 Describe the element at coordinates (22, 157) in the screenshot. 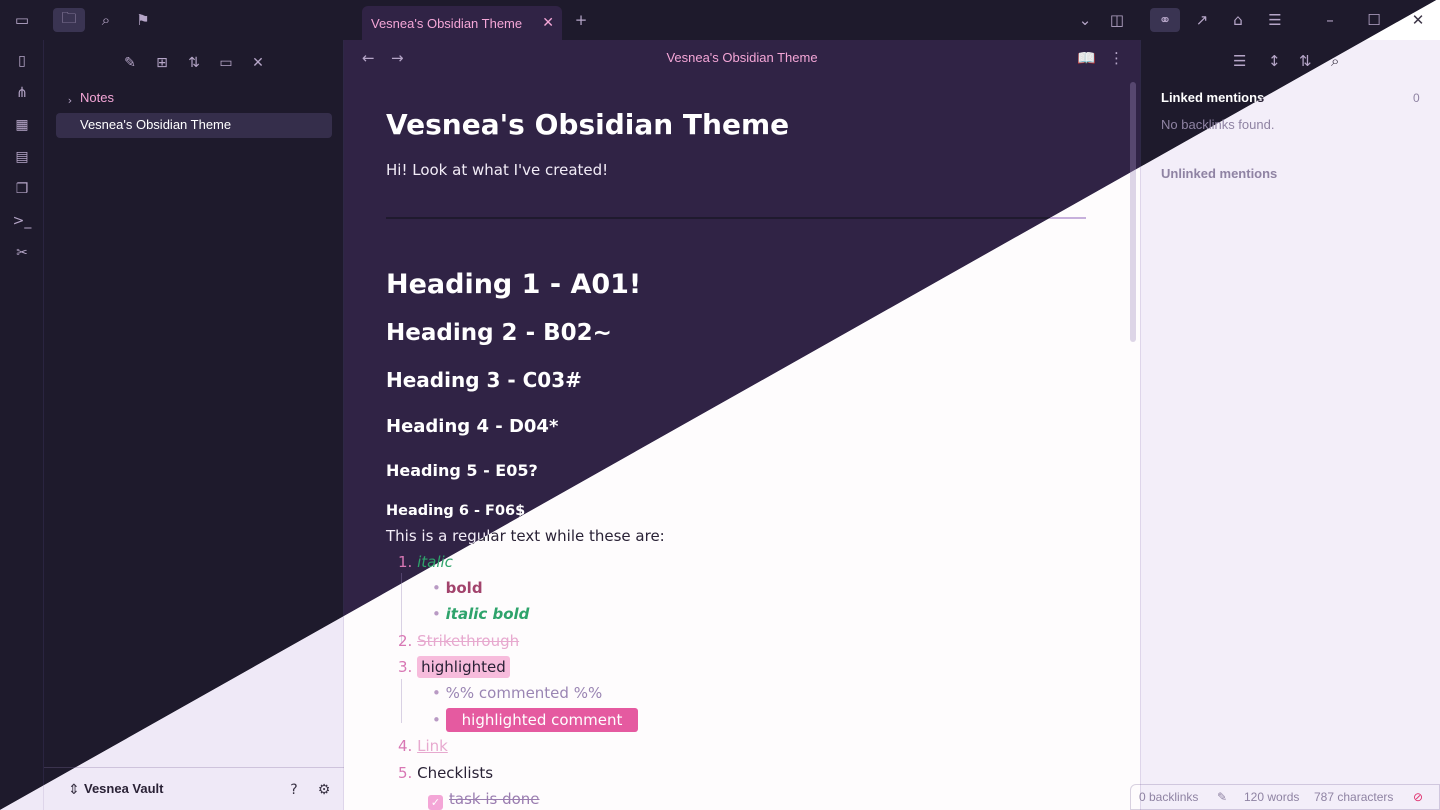

I see `calendar-icon: ▤` at that location.